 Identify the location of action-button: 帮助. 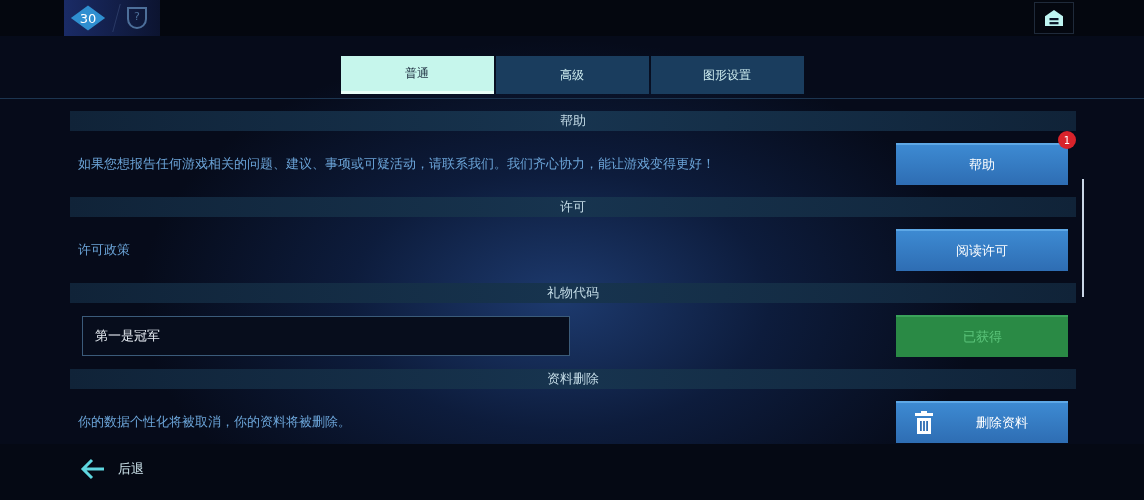
(982, 164).